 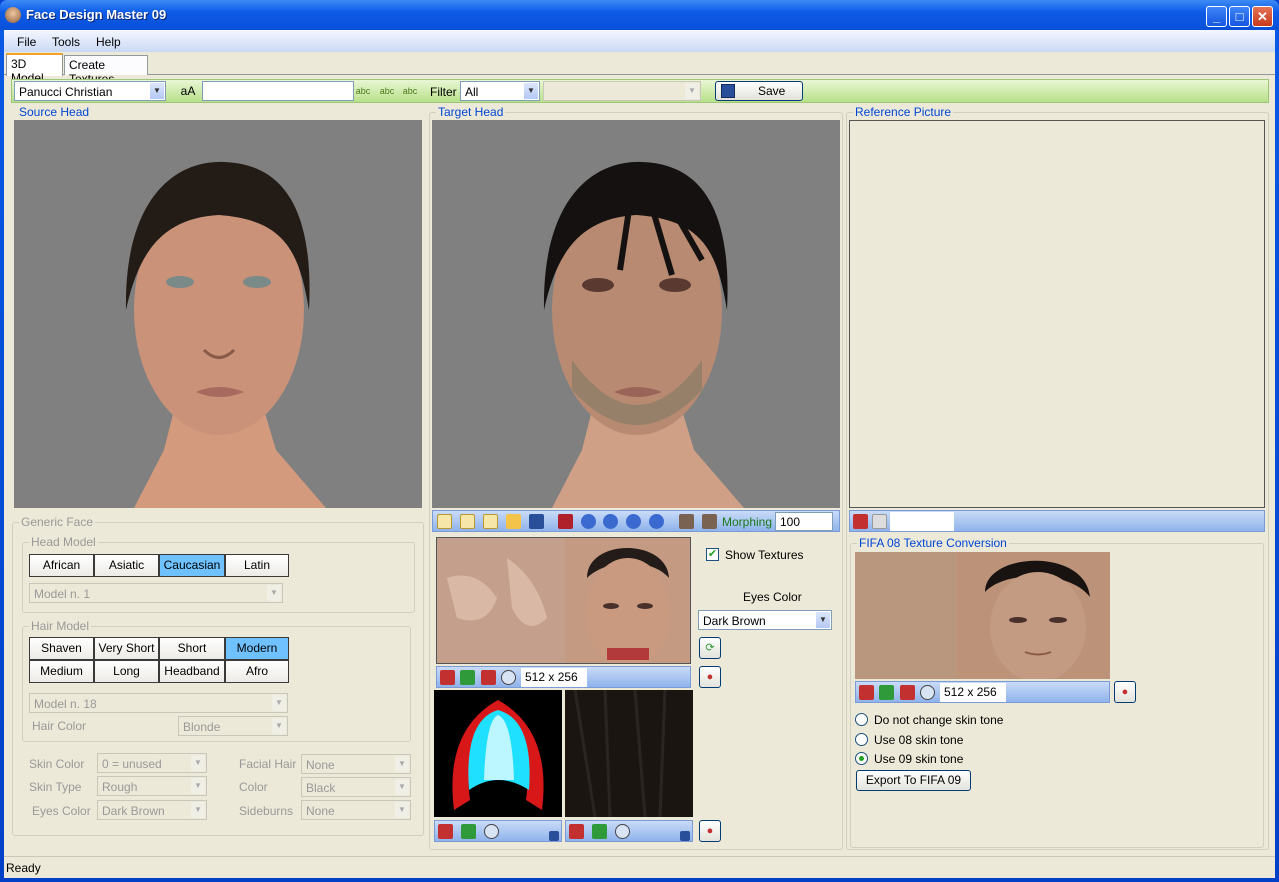 I want to click on head-red-icon, so click(x=565, y=521).